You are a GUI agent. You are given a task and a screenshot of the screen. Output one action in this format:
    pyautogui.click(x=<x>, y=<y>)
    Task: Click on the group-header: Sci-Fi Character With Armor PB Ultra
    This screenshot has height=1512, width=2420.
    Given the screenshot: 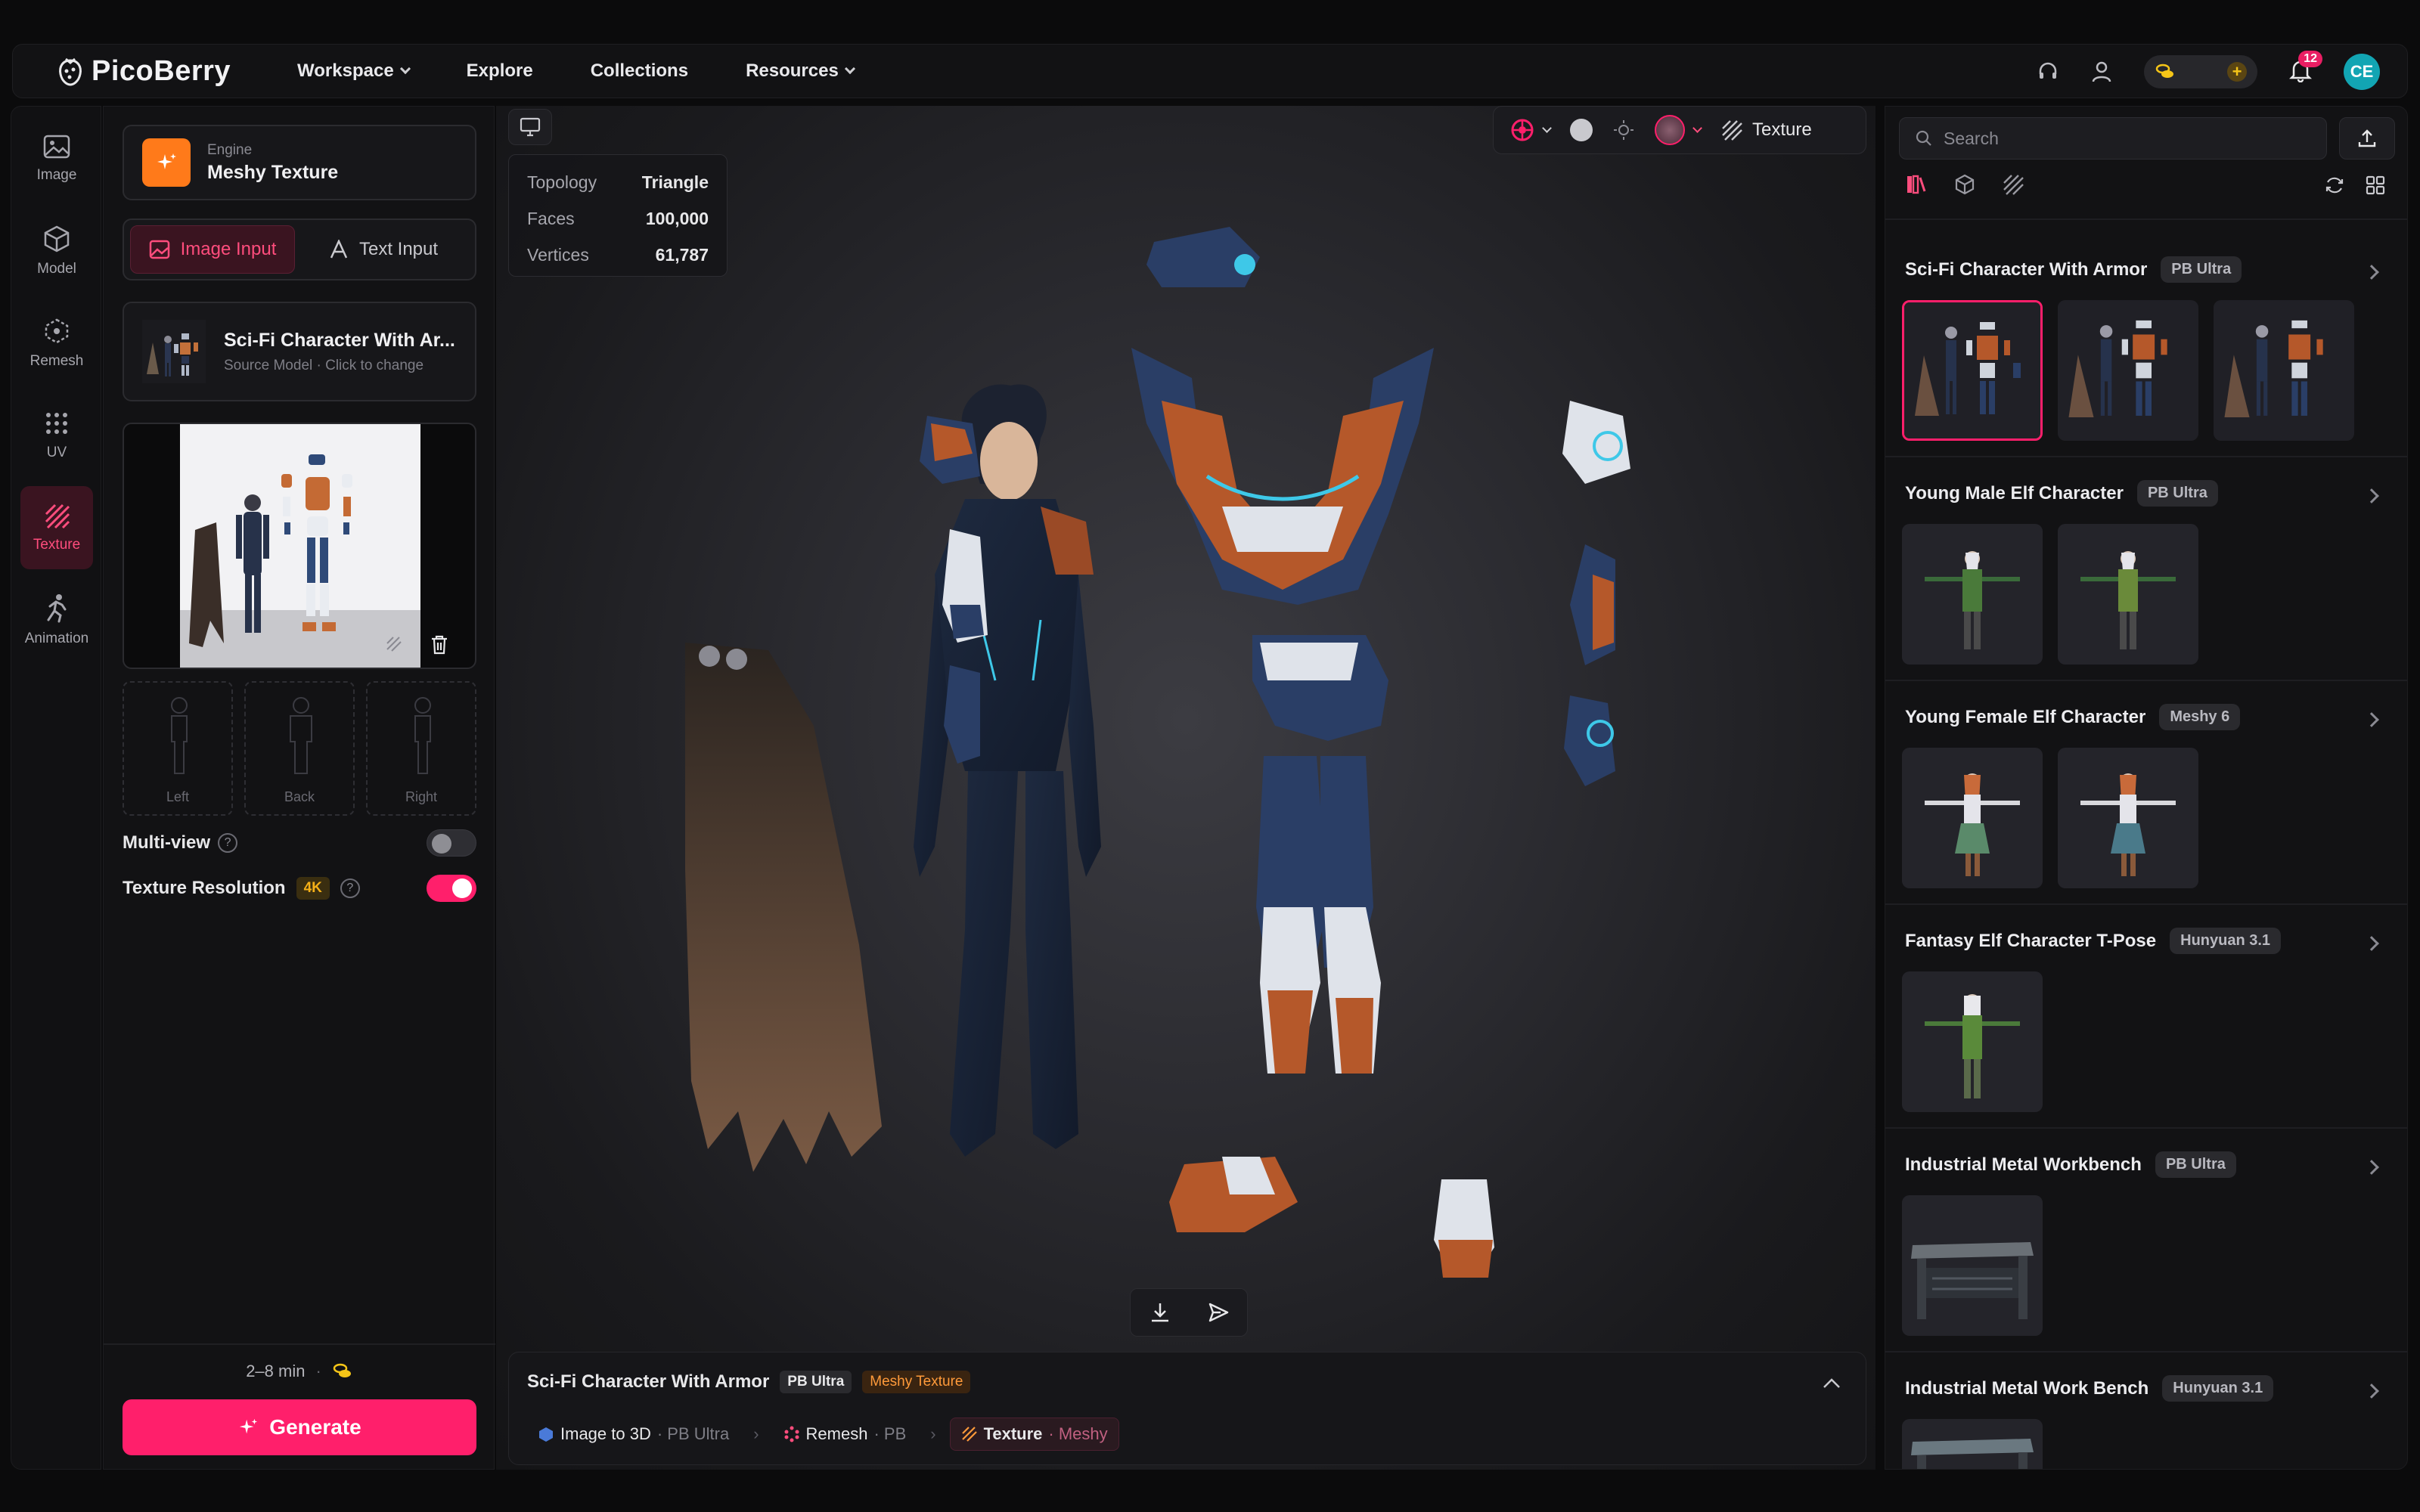 What is the action you would take?
    pyautogui.click(x=2073, y=269)
    